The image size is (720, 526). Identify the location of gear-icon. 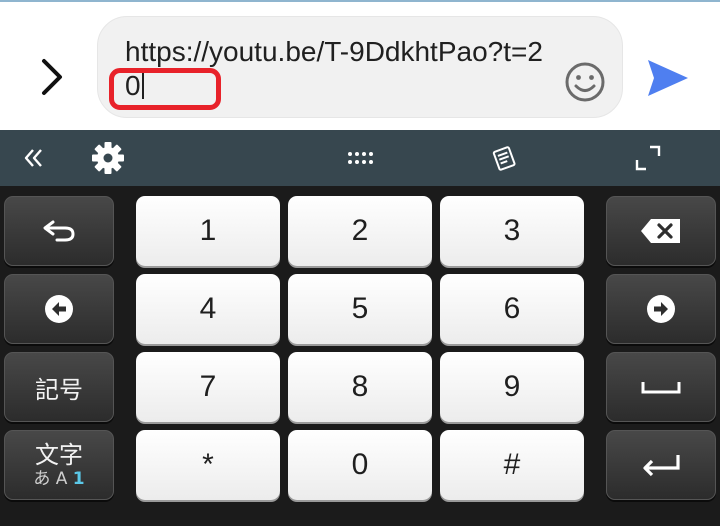
(108, 158).